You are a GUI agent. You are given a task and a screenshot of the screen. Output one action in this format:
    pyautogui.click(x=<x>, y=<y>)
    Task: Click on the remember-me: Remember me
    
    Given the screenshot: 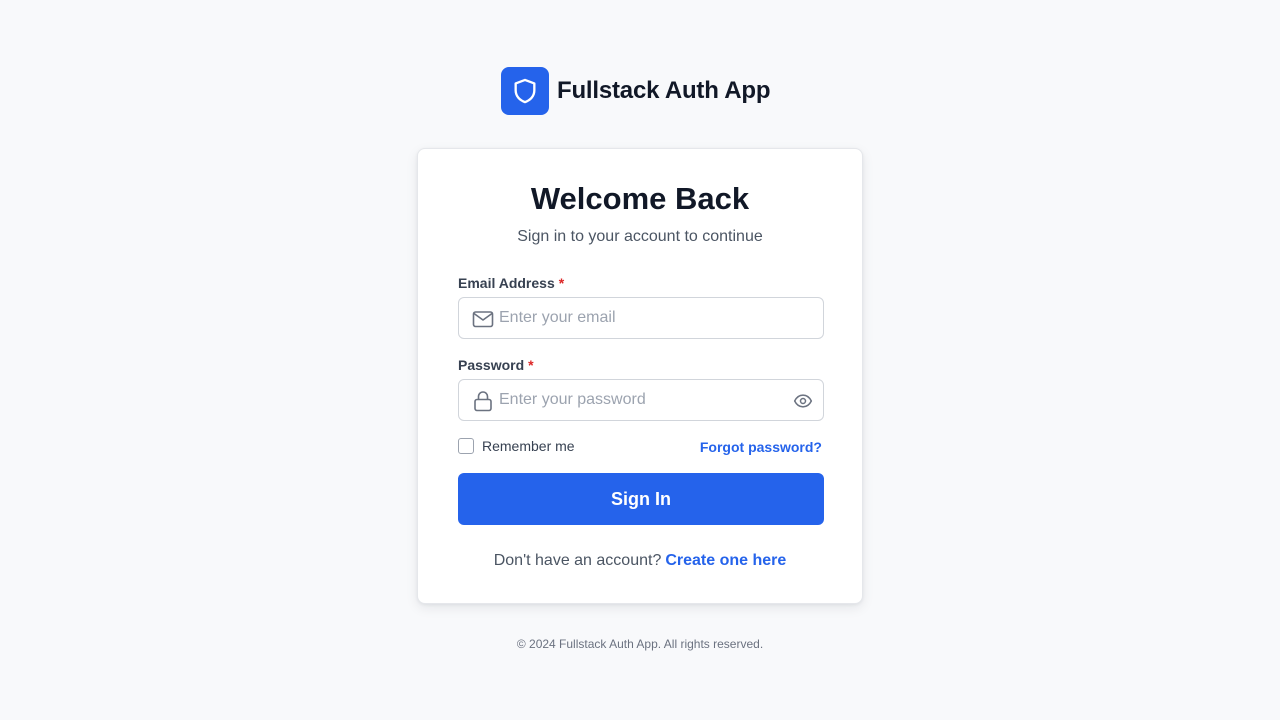 What is the action you would take?
    pyautogui.click(x=516, y=446)
    